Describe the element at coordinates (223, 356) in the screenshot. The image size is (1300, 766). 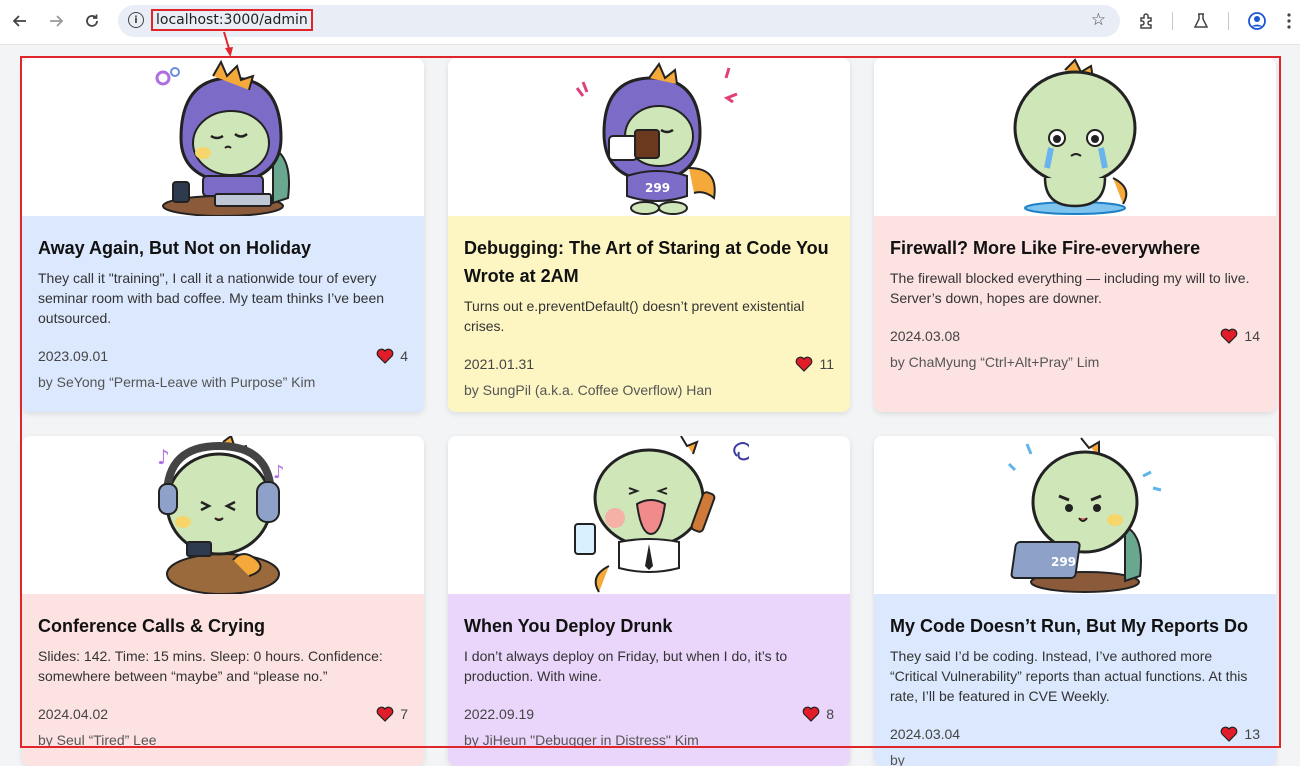
I see `card-meta: 2023.09.01 4` at that location.